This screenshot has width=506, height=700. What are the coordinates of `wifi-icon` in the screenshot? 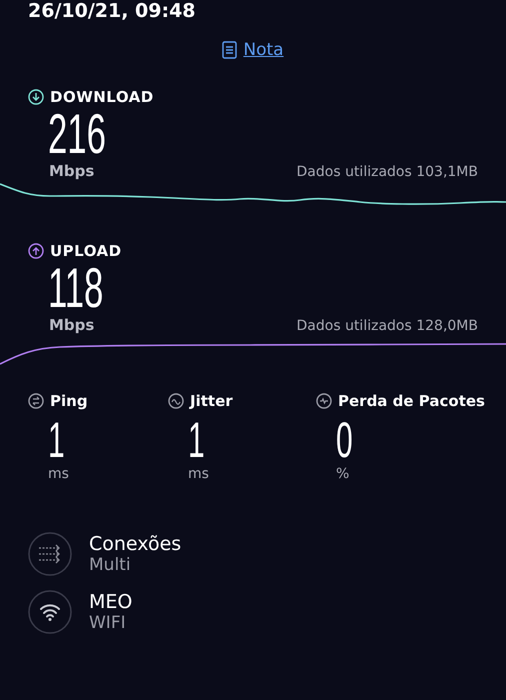 It's located at (50, 612).